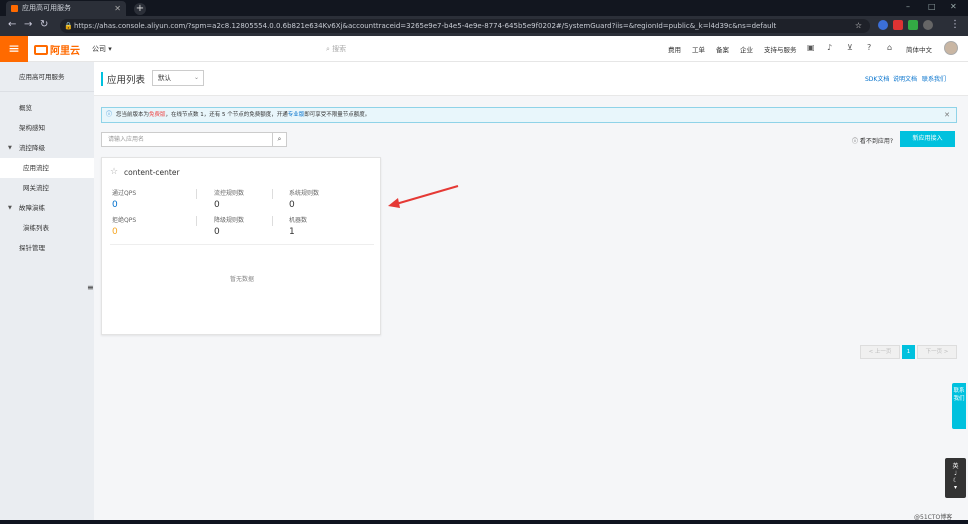  I want to click on bookmark-star-icon: ☆, so click(858, 26).